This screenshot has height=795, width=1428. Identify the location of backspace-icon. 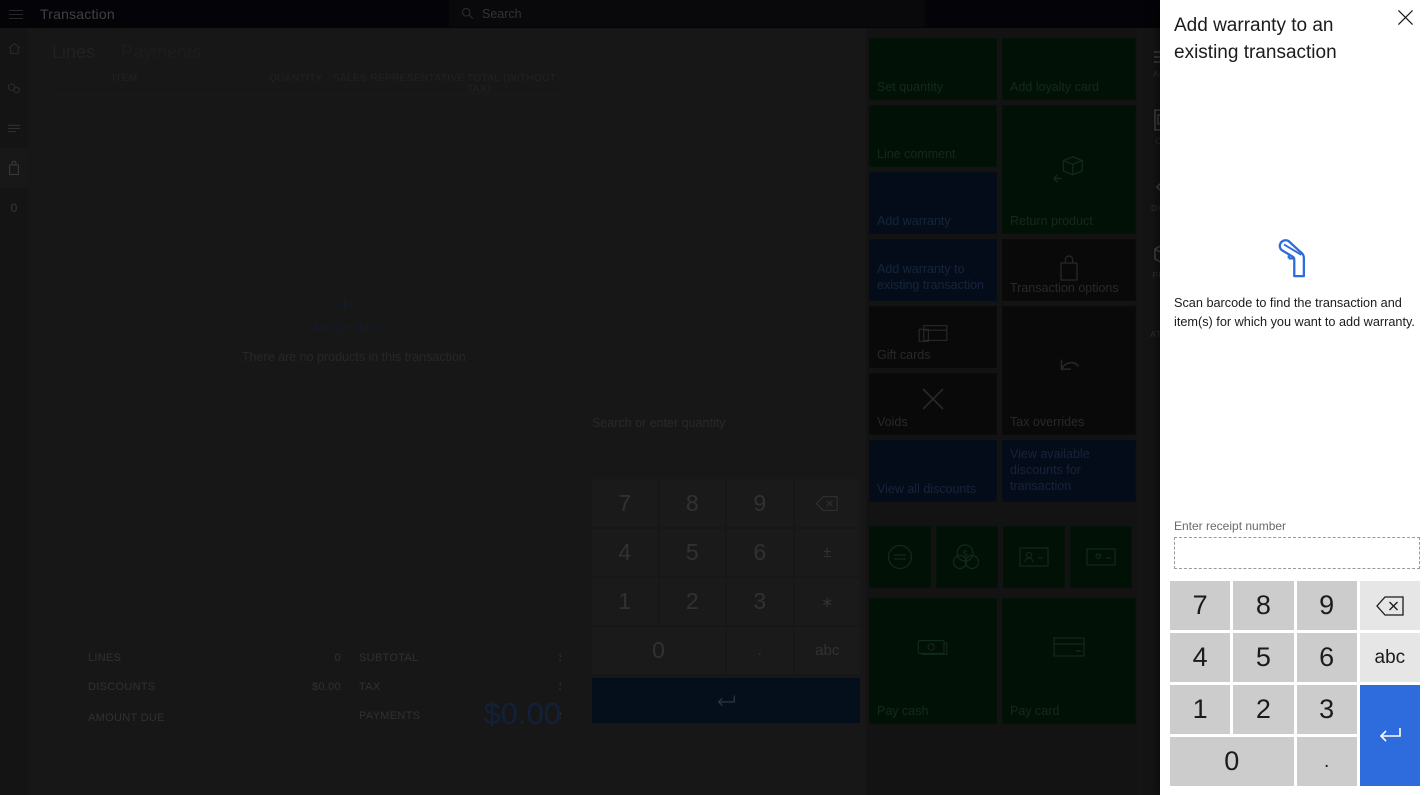
(1389, 605).